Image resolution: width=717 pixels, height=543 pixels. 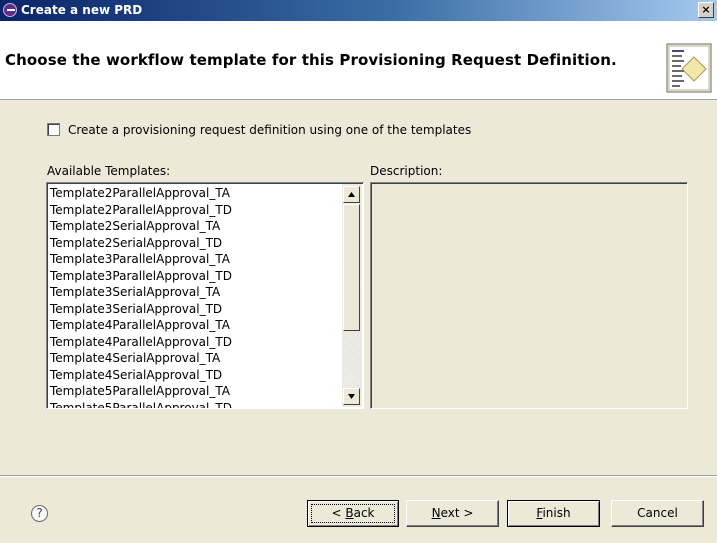 I want to click on window-title: Create a new PRD, so click(x=82, y=10).